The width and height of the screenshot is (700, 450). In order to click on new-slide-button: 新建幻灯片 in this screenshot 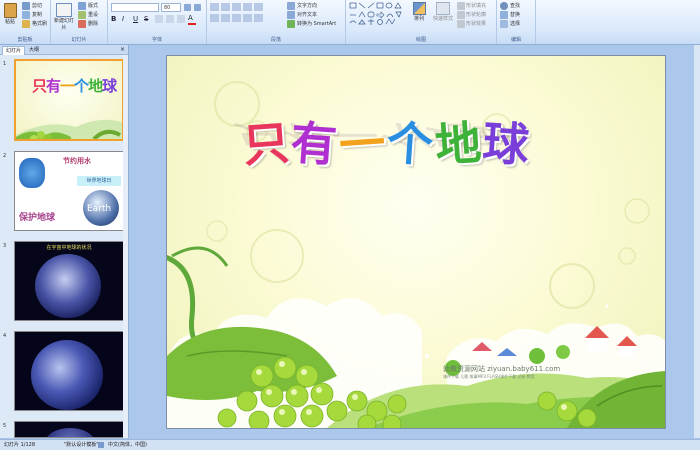, I will do `click(64, 17)`.